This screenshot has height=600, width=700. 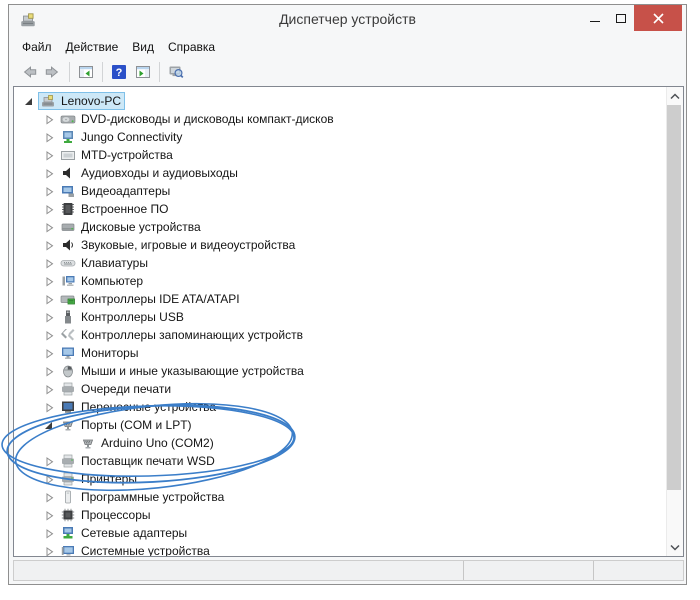 What do you see at coordinates (68, 479) in the screenshot?
I see `printer-icon` at bounding box center [68, 479].